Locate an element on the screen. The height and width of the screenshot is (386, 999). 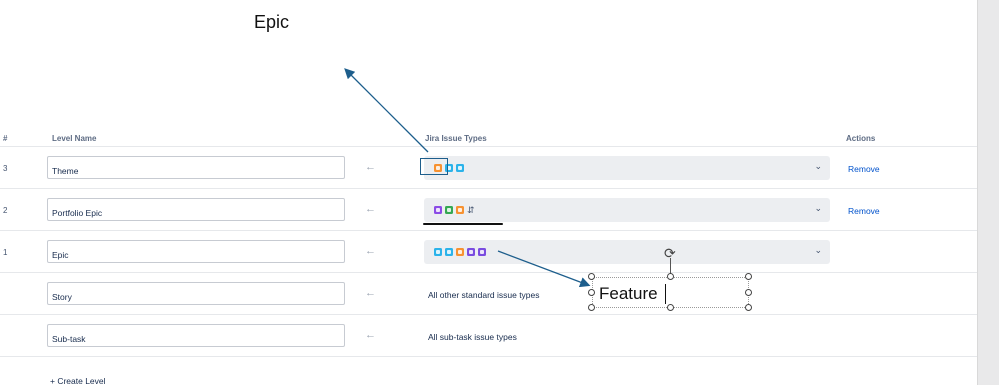
annotation-feature-label: Feature is located at coordinates (628, 294).